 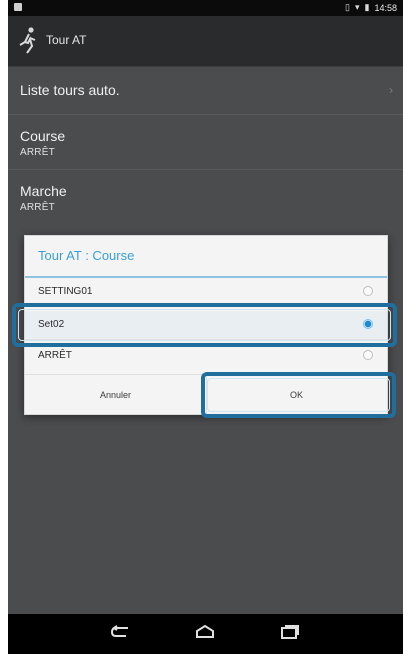 What do you see at coordinates (205, 91) in the screenshot?
I see `list-item: Liste tours auto. ›` at bounding box center [205, 91].